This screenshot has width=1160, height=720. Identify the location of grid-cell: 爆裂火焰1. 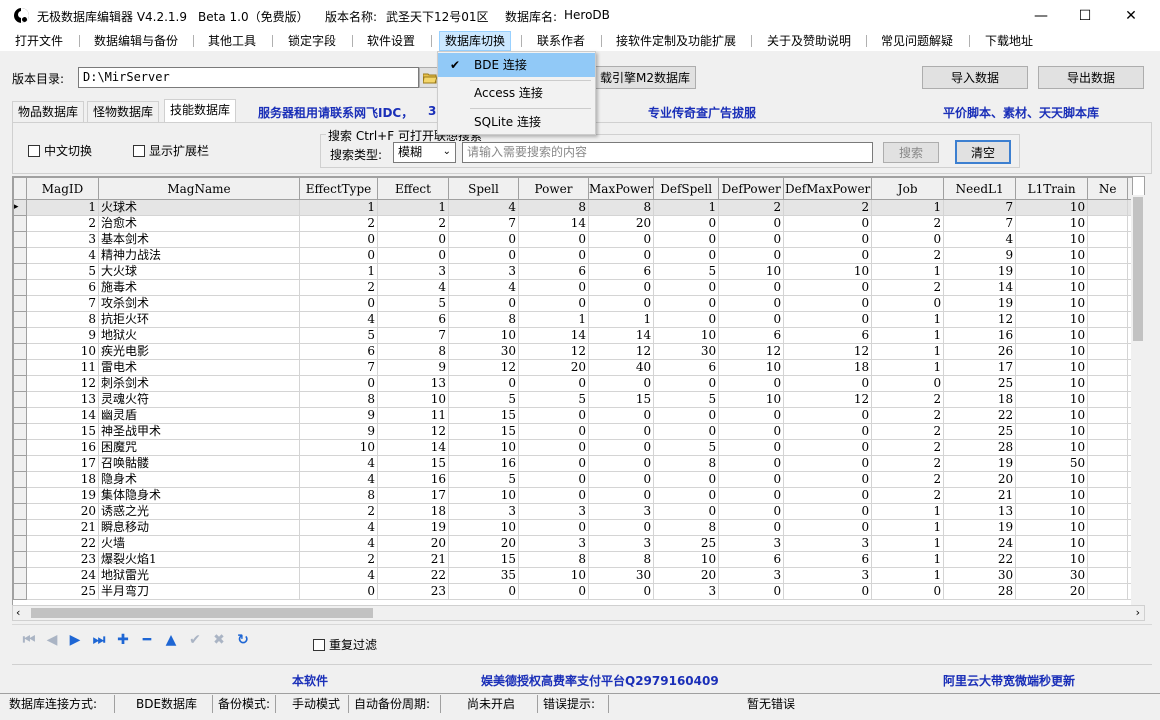
(199, 559).